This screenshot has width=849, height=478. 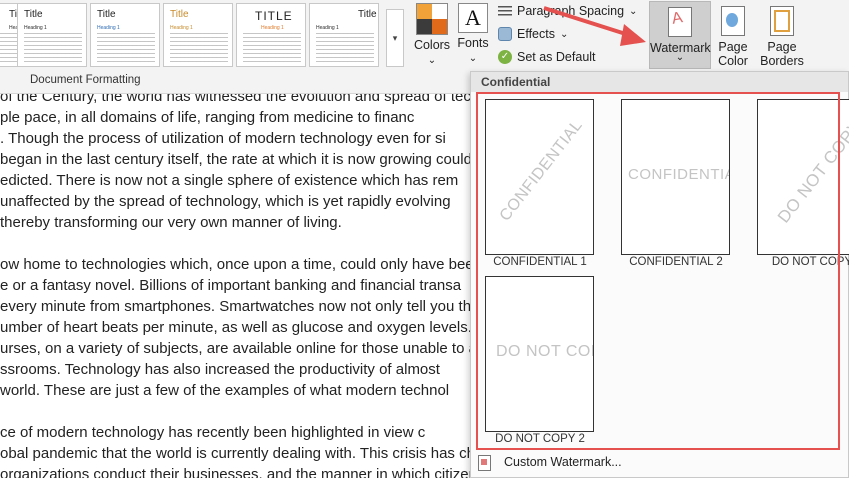 I want to click on page-borders-label: Page, so click(x=782, y=47).